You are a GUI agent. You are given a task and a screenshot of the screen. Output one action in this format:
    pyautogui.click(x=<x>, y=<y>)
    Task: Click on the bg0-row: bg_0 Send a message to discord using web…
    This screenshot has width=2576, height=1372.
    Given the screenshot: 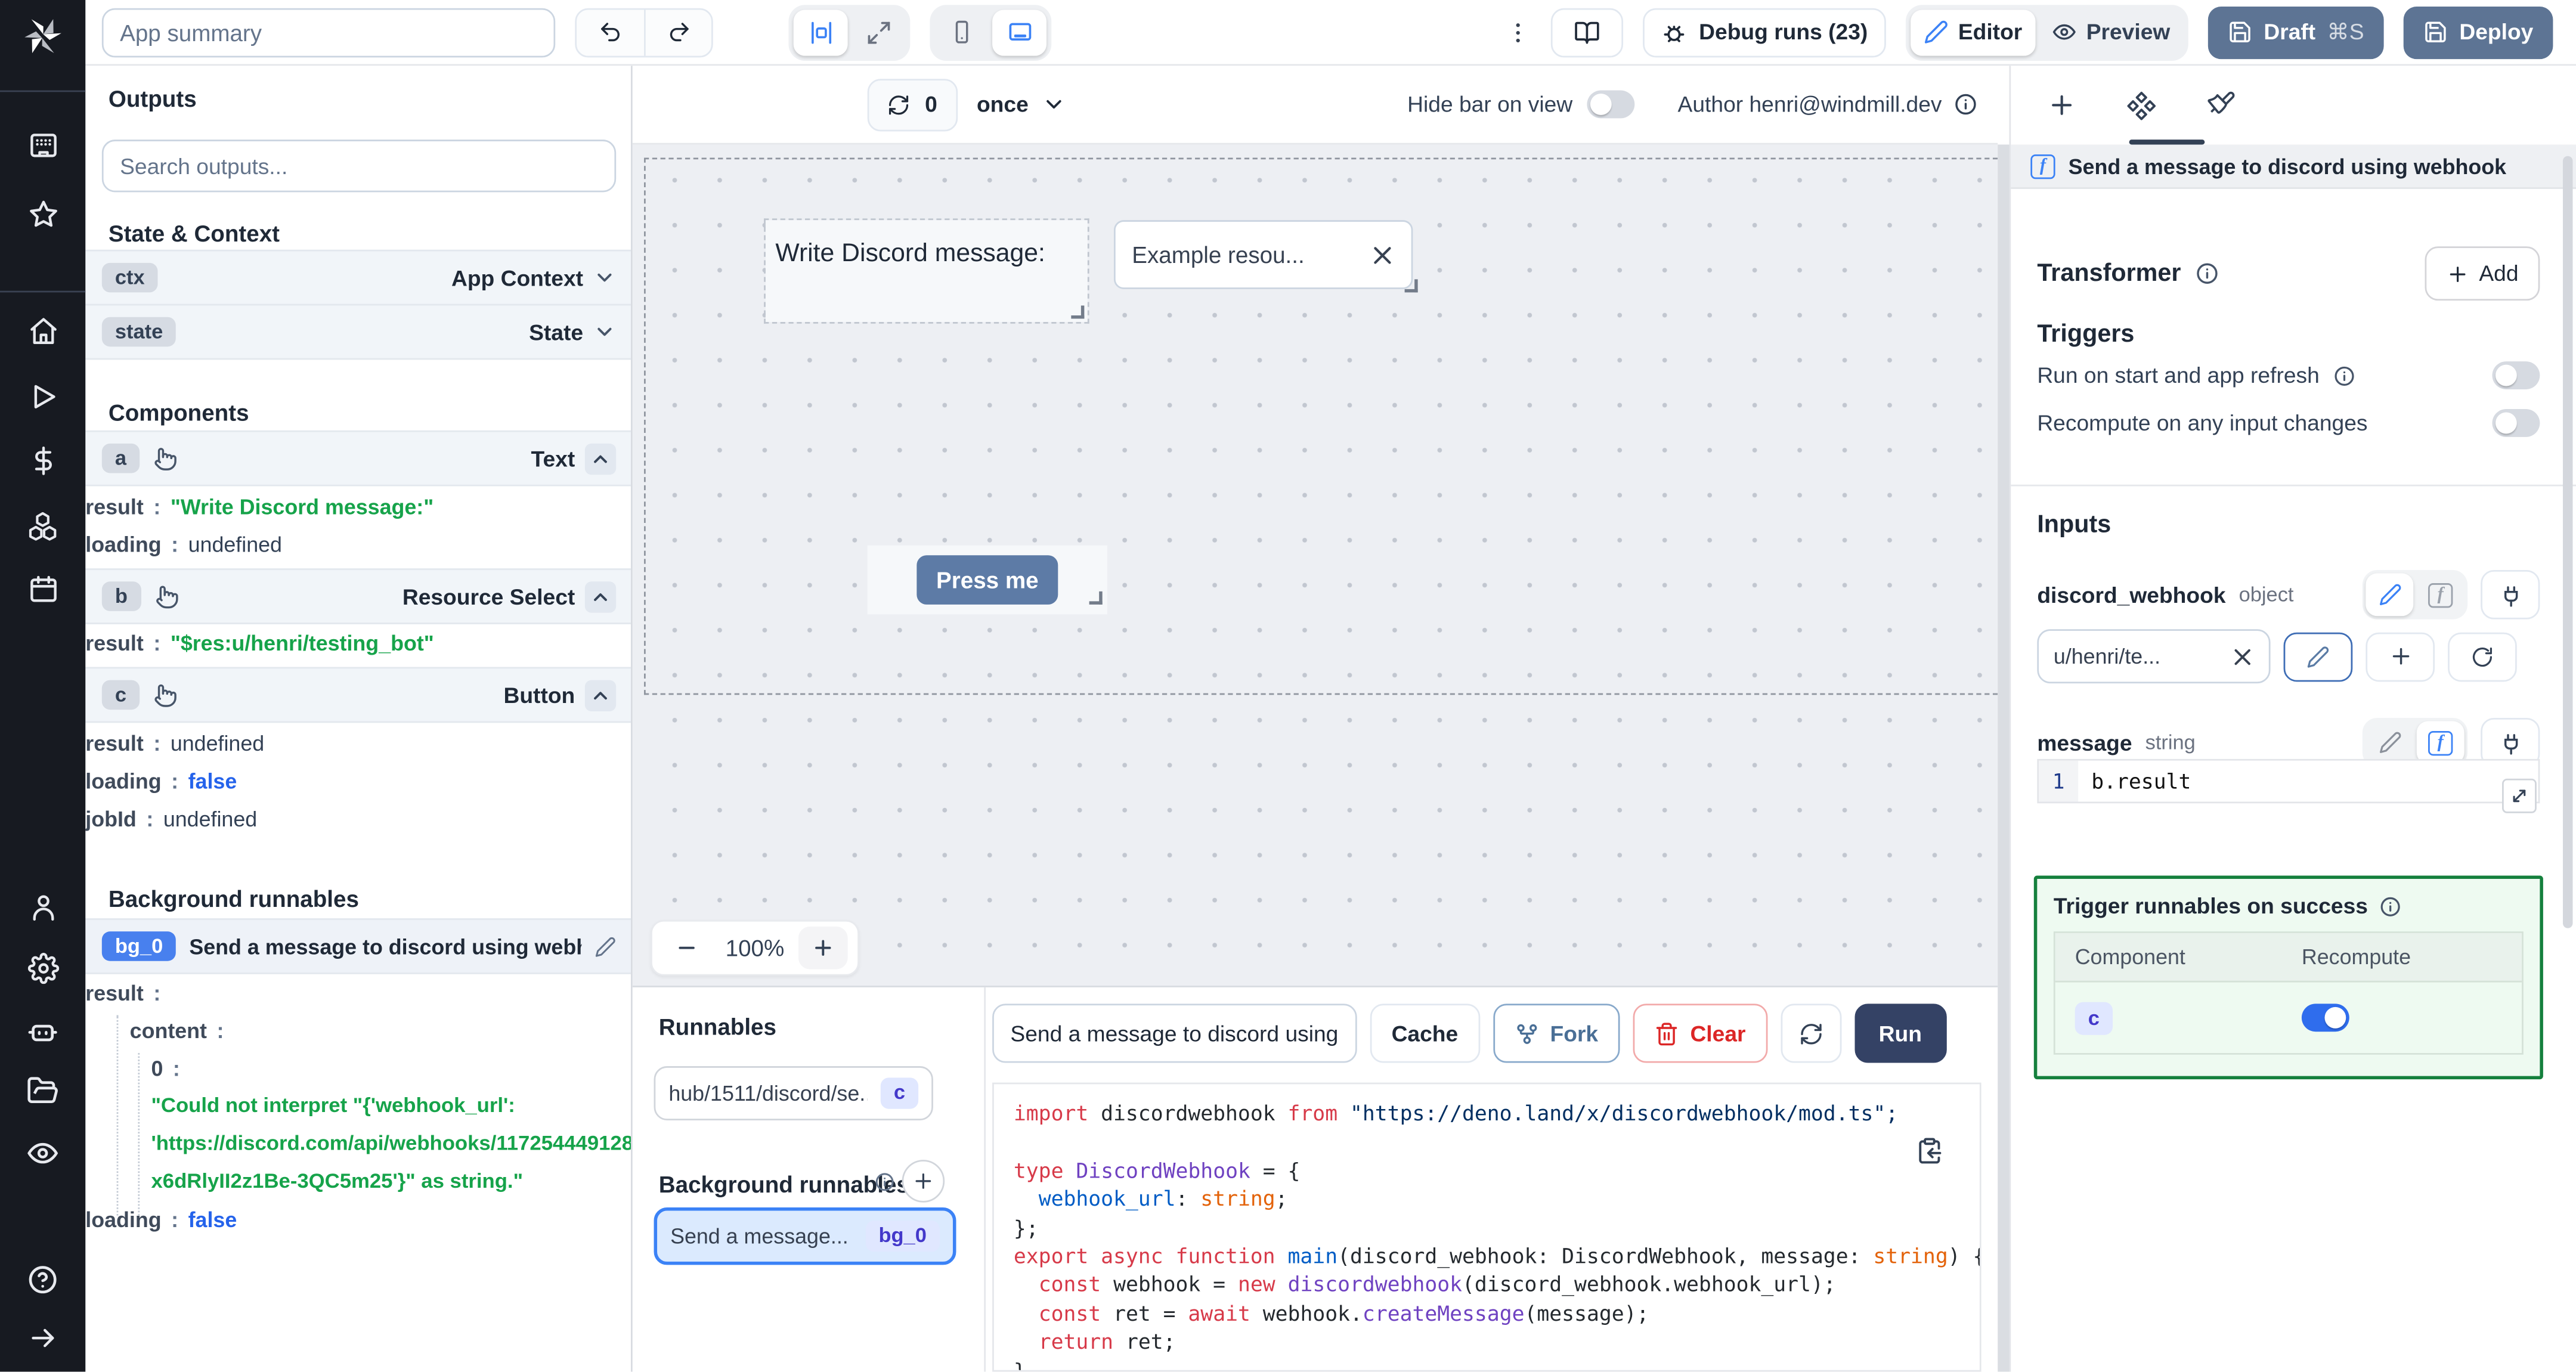 What is the action you would take?
    pyautogui.click(x=358, y=946)
    